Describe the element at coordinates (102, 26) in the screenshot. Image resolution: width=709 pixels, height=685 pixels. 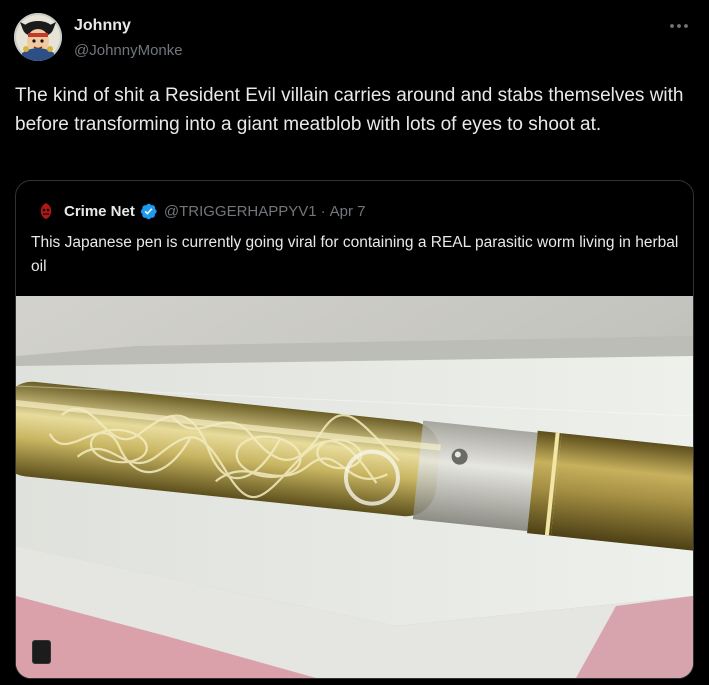
I see `author-name: Johnny` at that location.